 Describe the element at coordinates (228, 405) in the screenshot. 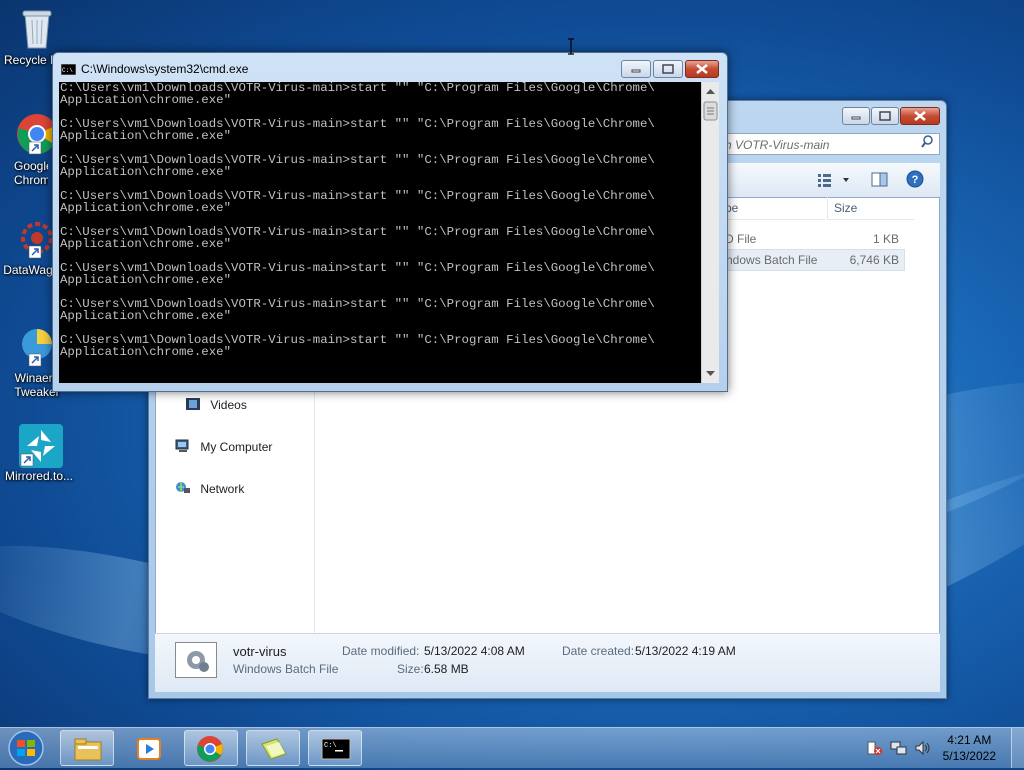

I see `nav-label: Videos` at that location.